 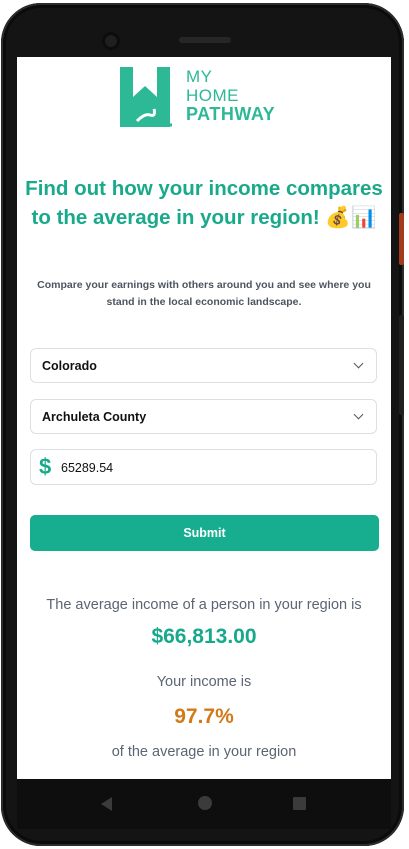 I want to click on dollar-icon: $, so click(x=45, y=466).